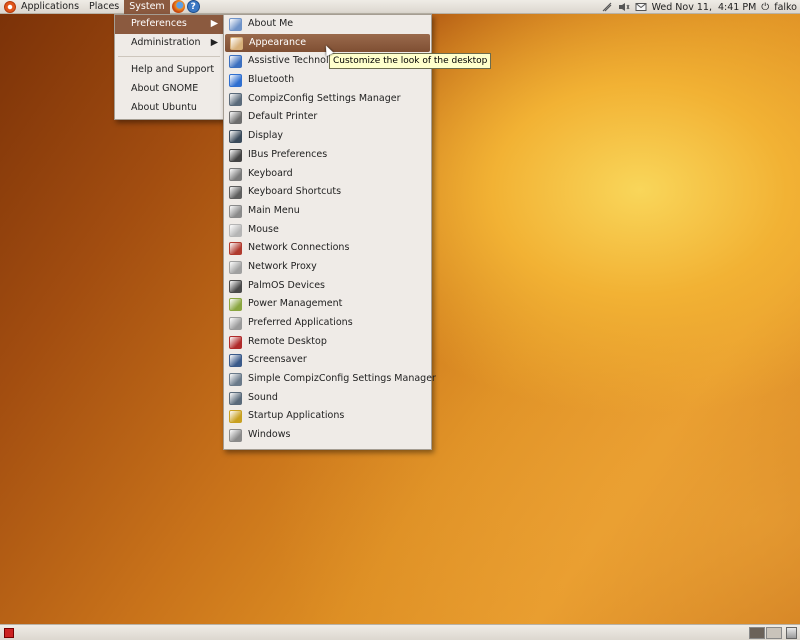  I want to click on menu-item-main-menu: Main Menu, so click(327, 211).